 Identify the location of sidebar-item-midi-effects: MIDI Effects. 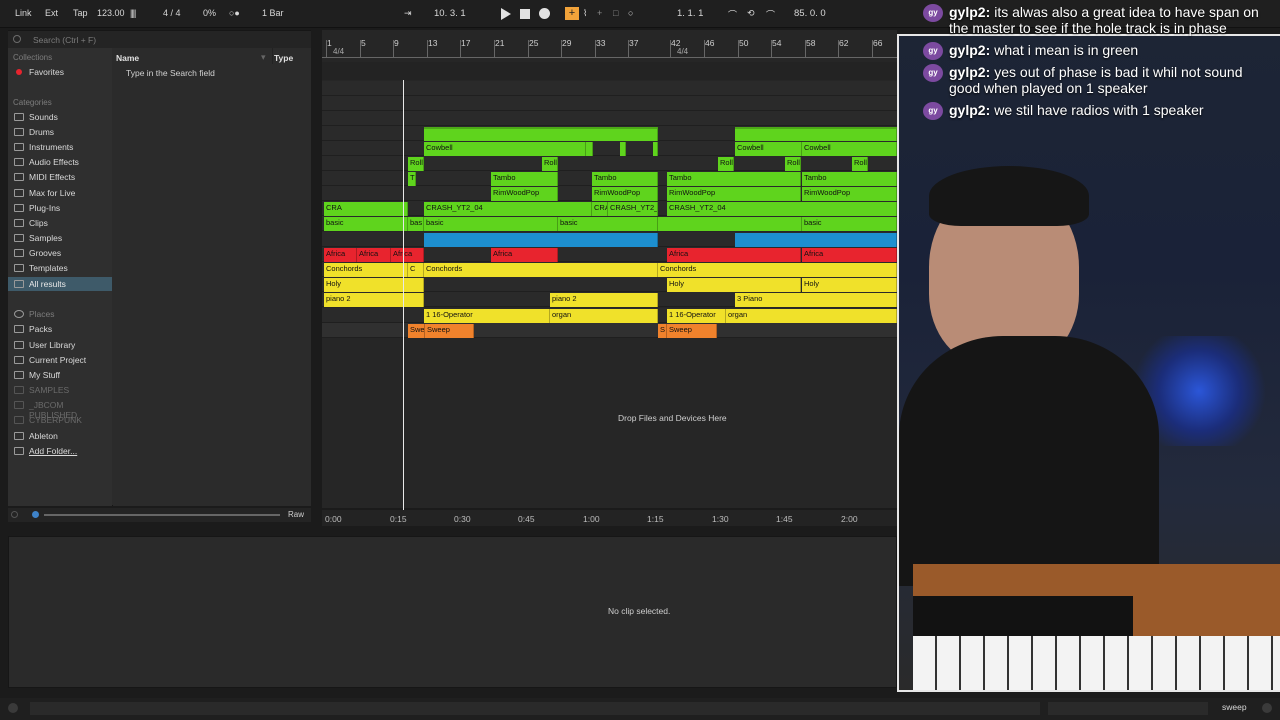
(60, 177).